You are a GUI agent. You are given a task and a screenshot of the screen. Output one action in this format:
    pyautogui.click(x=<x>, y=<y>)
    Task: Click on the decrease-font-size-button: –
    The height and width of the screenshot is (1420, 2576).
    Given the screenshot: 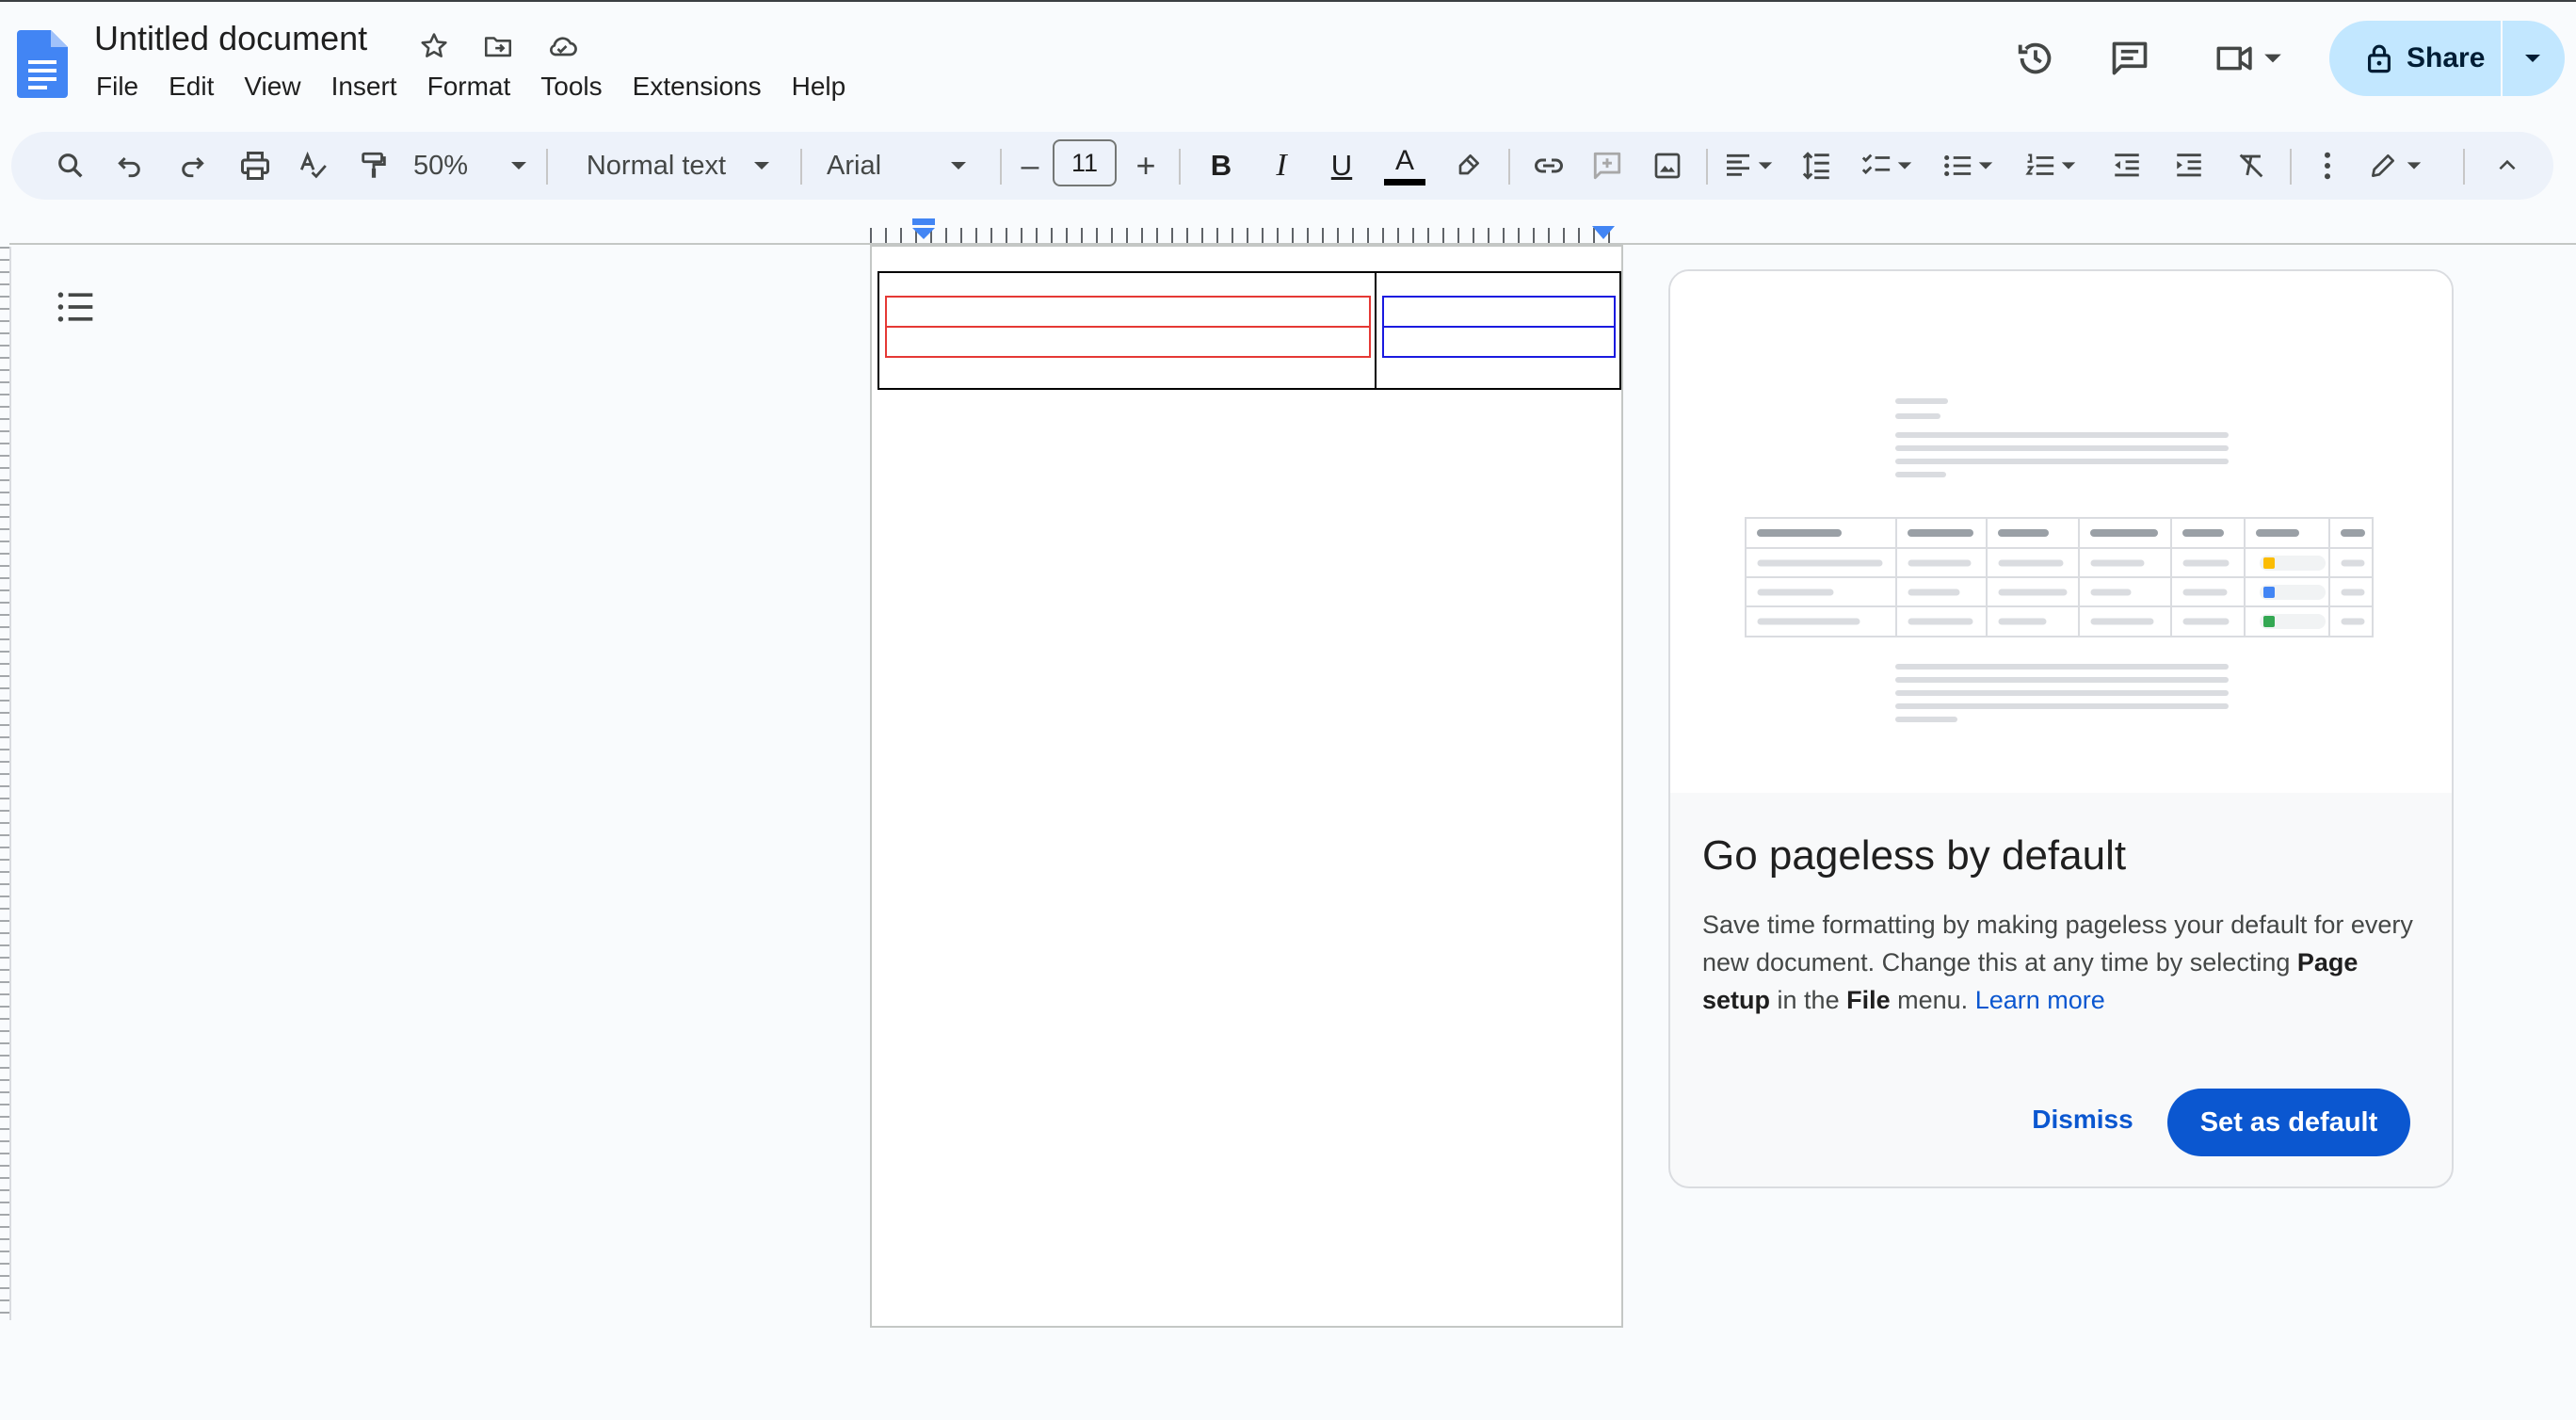 What is the action you would take?
    pyautogui.click(x=1030, y=166)
    